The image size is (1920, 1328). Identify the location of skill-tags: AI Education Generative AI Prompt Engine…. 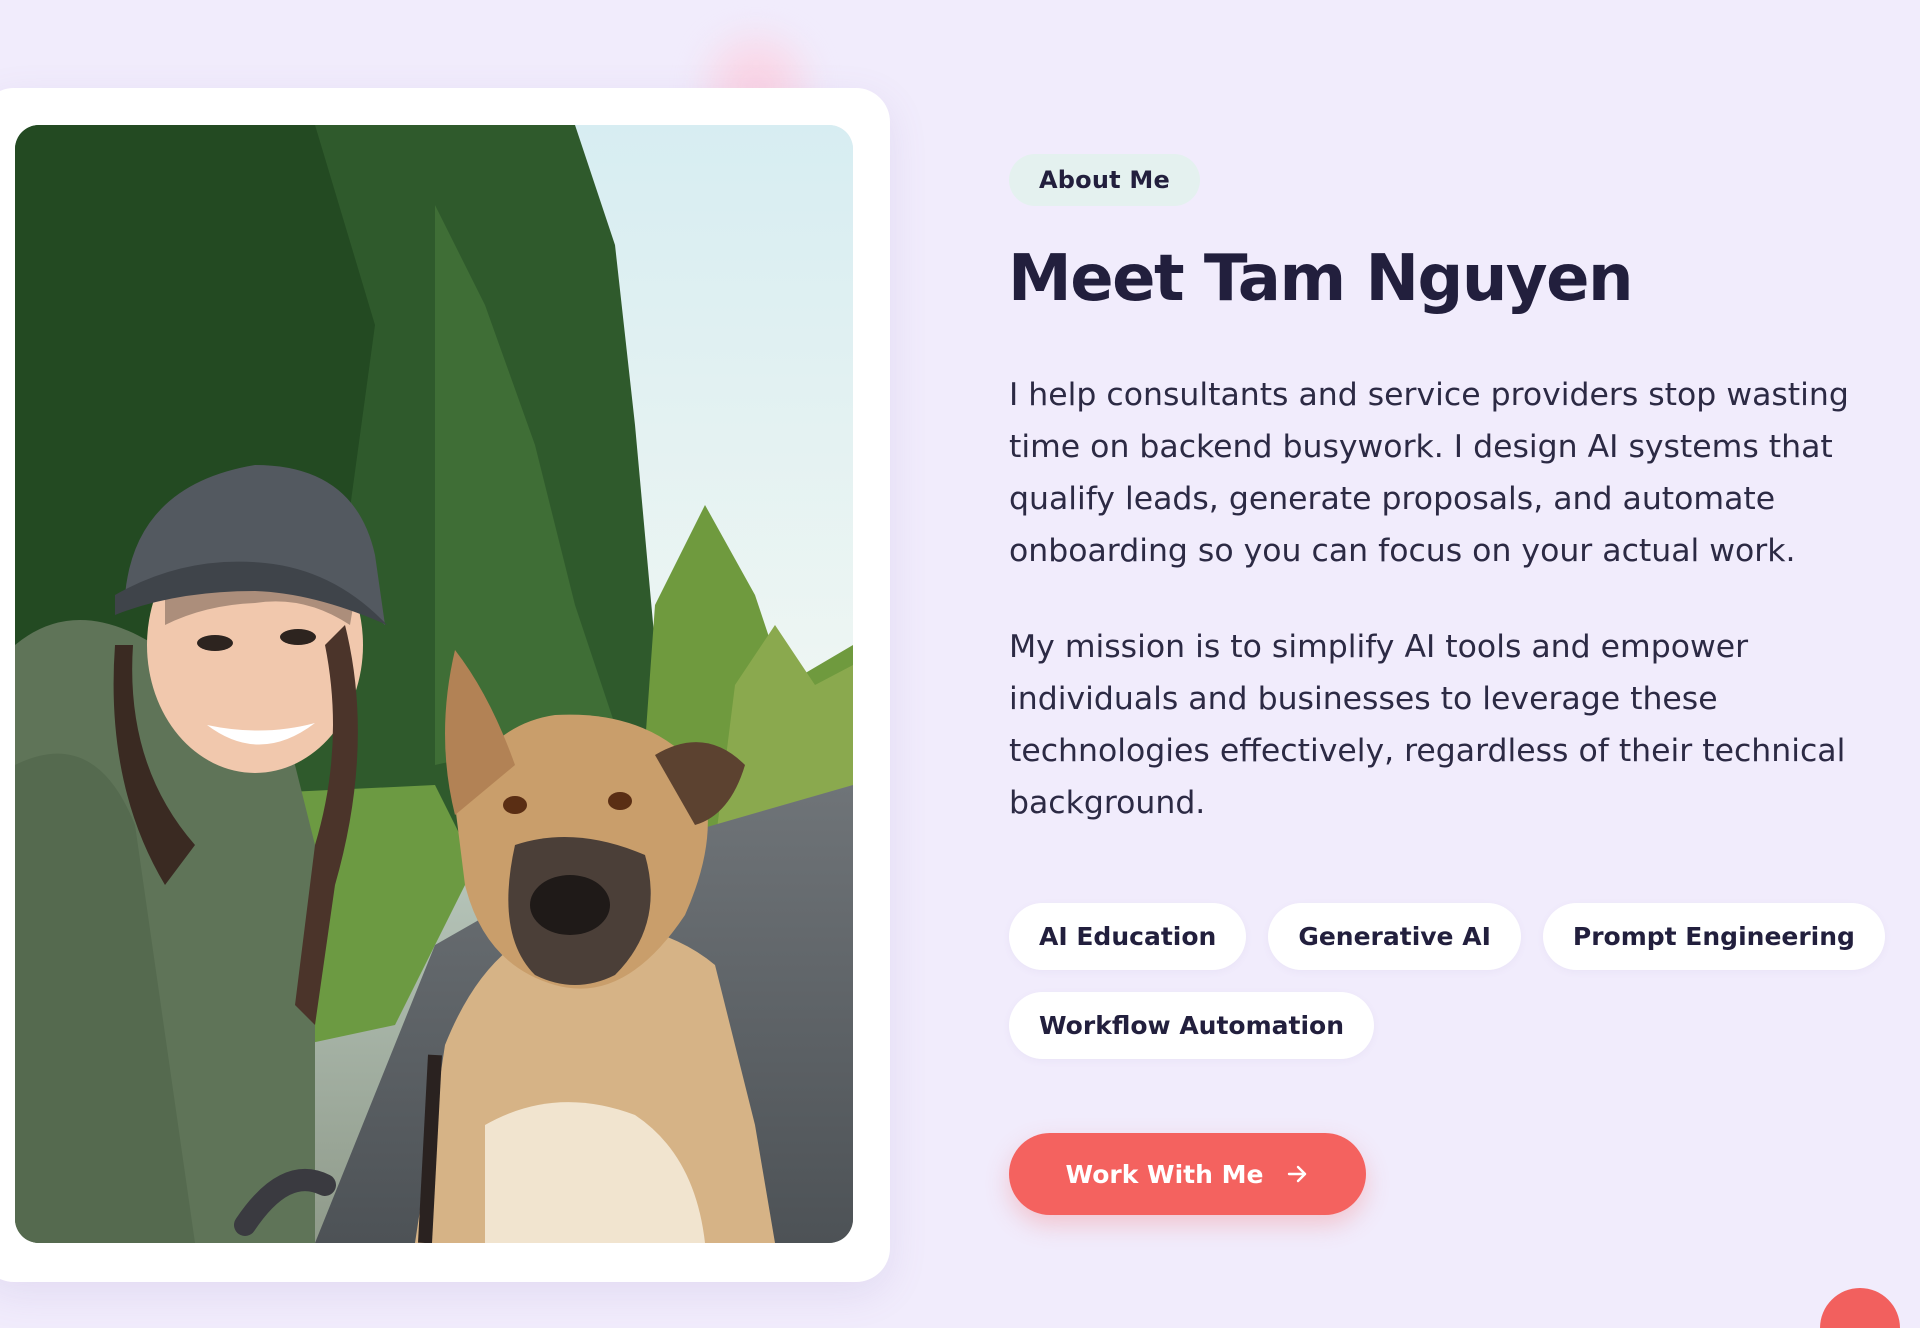
(1449, 981).